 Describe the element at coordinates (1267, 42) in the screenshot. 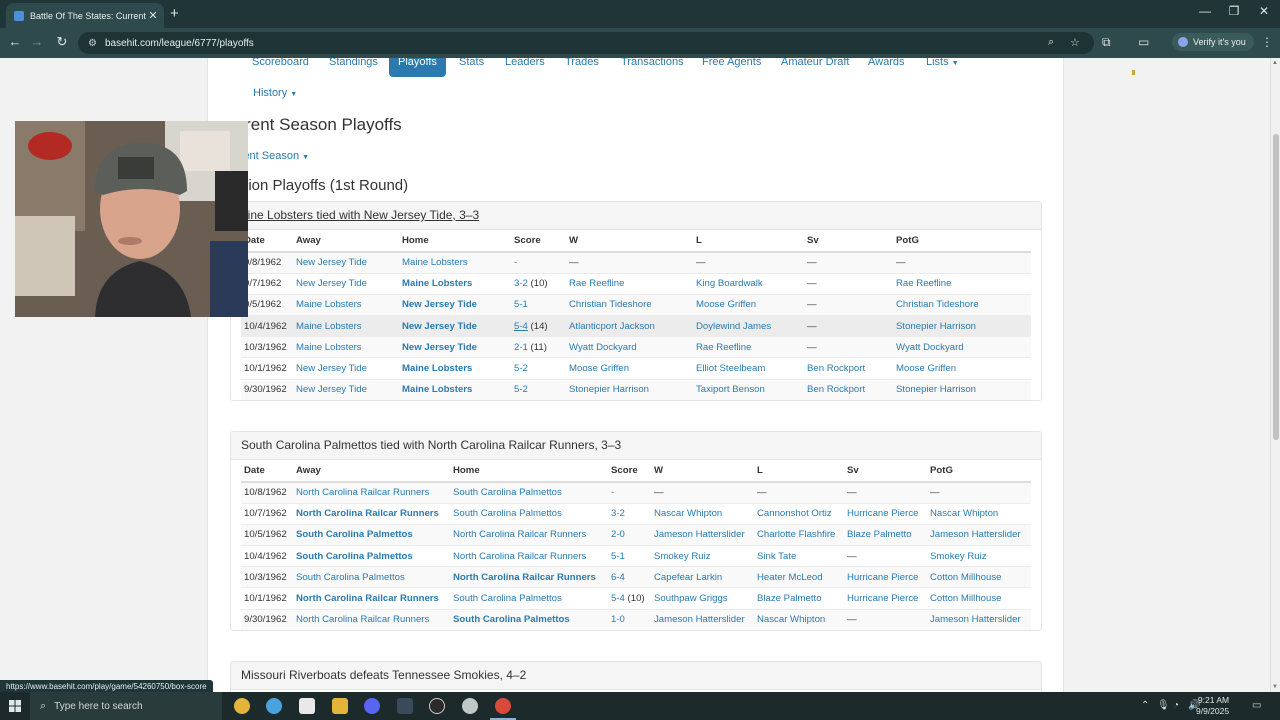

I see `menu-kebab-icon: ⋮` at that location.